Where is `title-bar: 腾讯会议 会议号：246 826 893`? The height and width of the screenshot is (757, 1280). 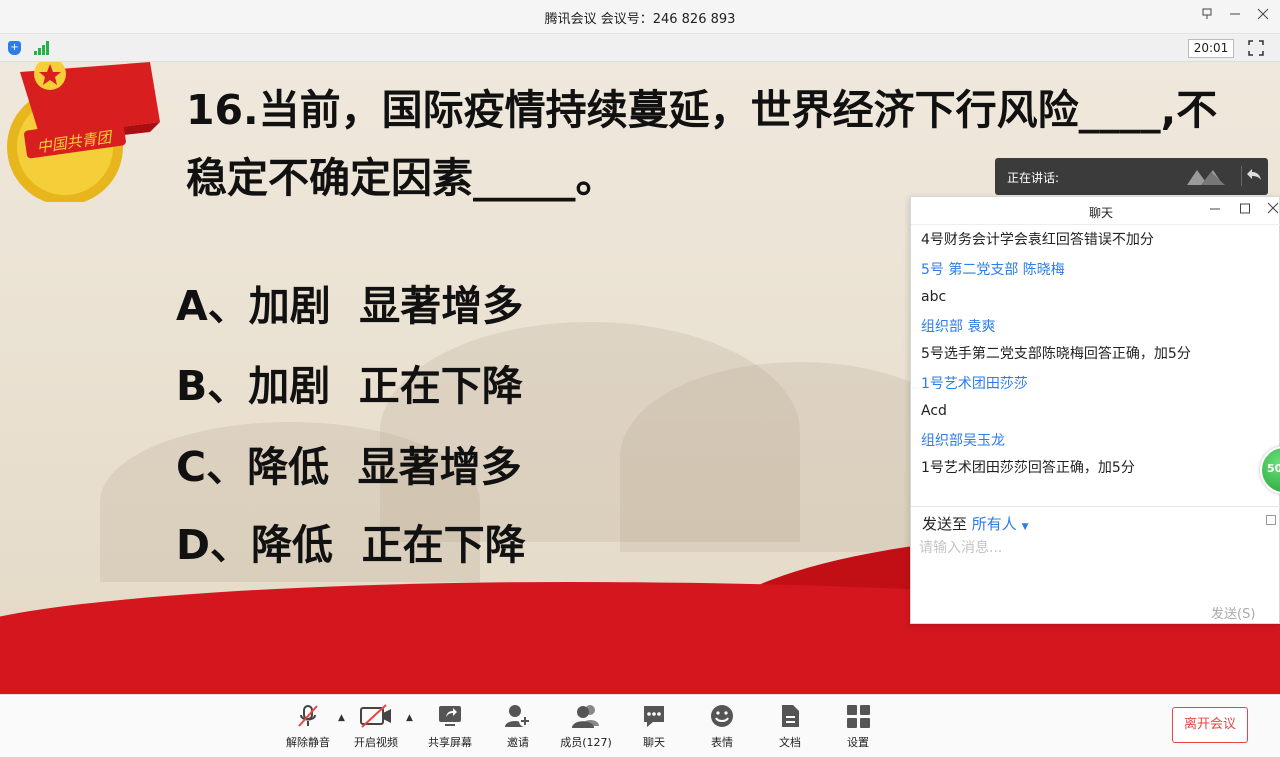
title-bar: 腾讯会议 会议号：246 826 893 is located at coordinates (640, 17).